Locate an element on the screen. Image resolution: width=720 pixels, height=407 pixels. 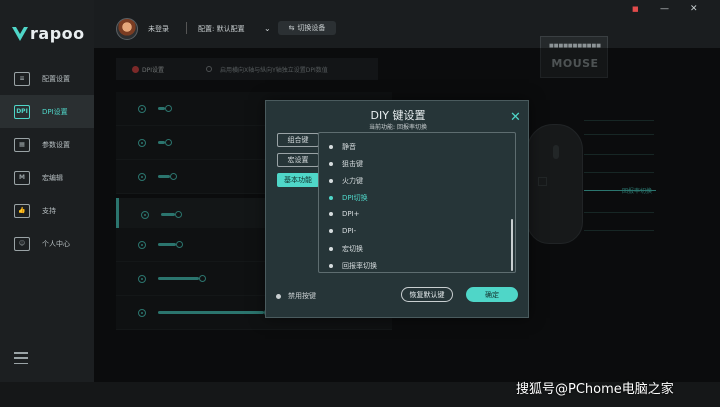
sidebar: rapoo ≡ 配置设置 DPI DPI设置 ▦ 参数设置 M 宏编辑 👍 支持 ☺ 个人中心 is located at coordinates (47, 191).